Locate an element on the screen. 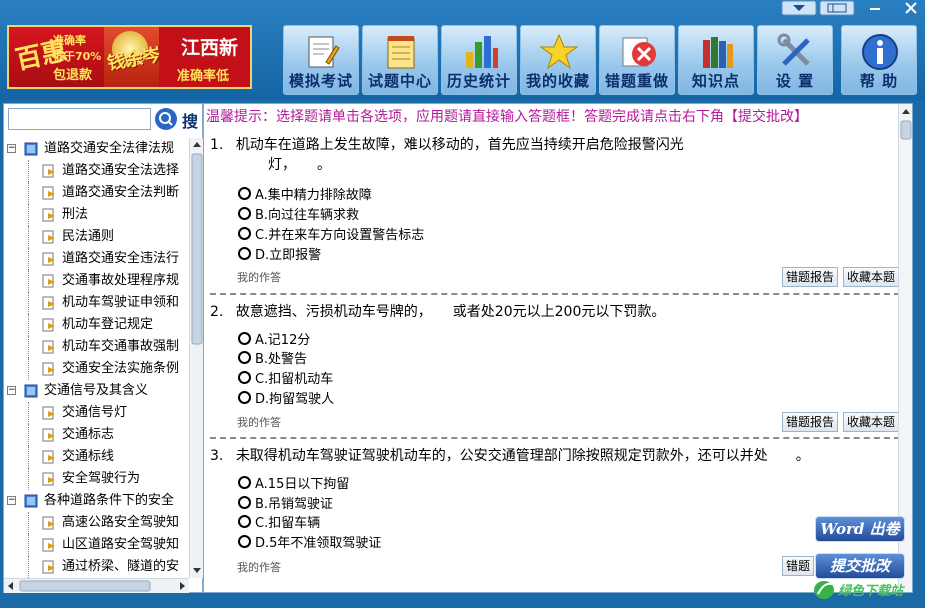 The width and height of the screenshot is (925, 608). question-divider is located at coordinates (560, 438).